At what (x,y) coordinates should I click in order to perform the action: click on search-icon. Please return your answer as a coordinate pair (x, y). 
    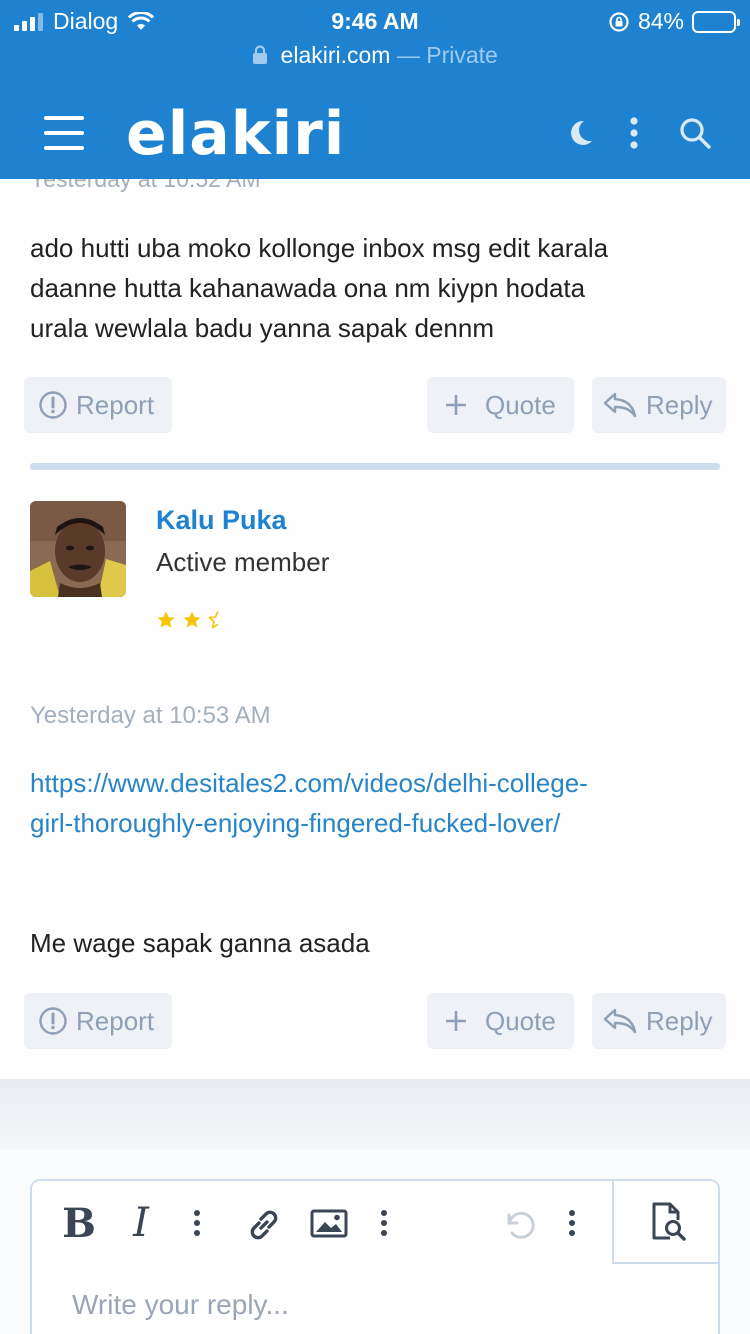
    Looking at the image, I should click on (695, 133).